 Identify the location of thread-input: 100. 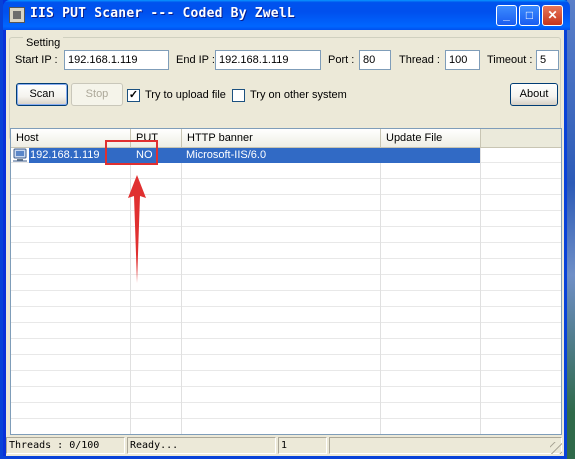
(462, 60).